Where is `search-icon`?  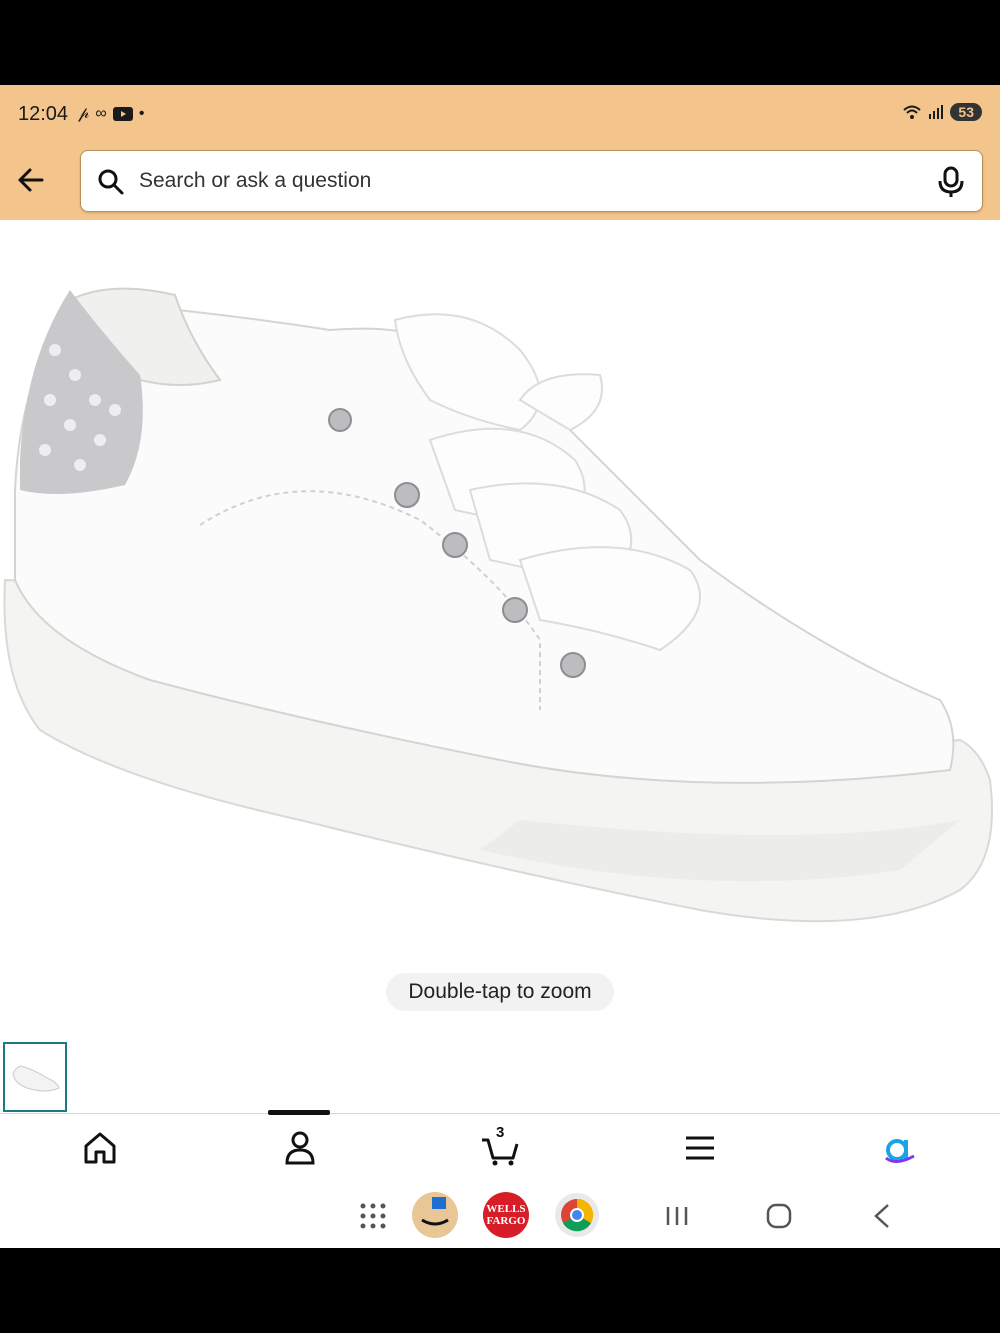
search-icon is located at coordinates (111, 182).